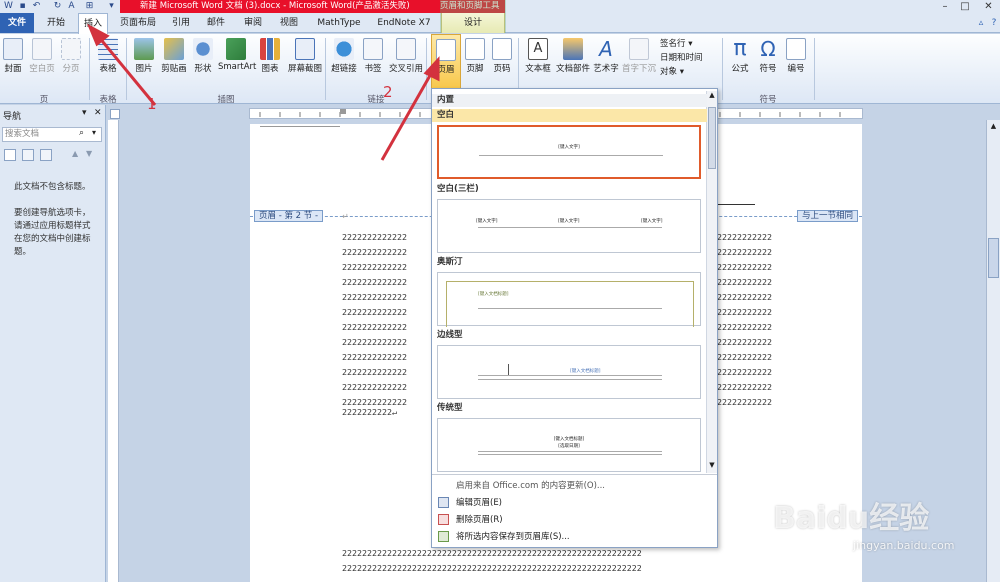  Describe the element at coordinates (388, 92) in the screenshot. I see `annotation-step-2: 2` at that location.